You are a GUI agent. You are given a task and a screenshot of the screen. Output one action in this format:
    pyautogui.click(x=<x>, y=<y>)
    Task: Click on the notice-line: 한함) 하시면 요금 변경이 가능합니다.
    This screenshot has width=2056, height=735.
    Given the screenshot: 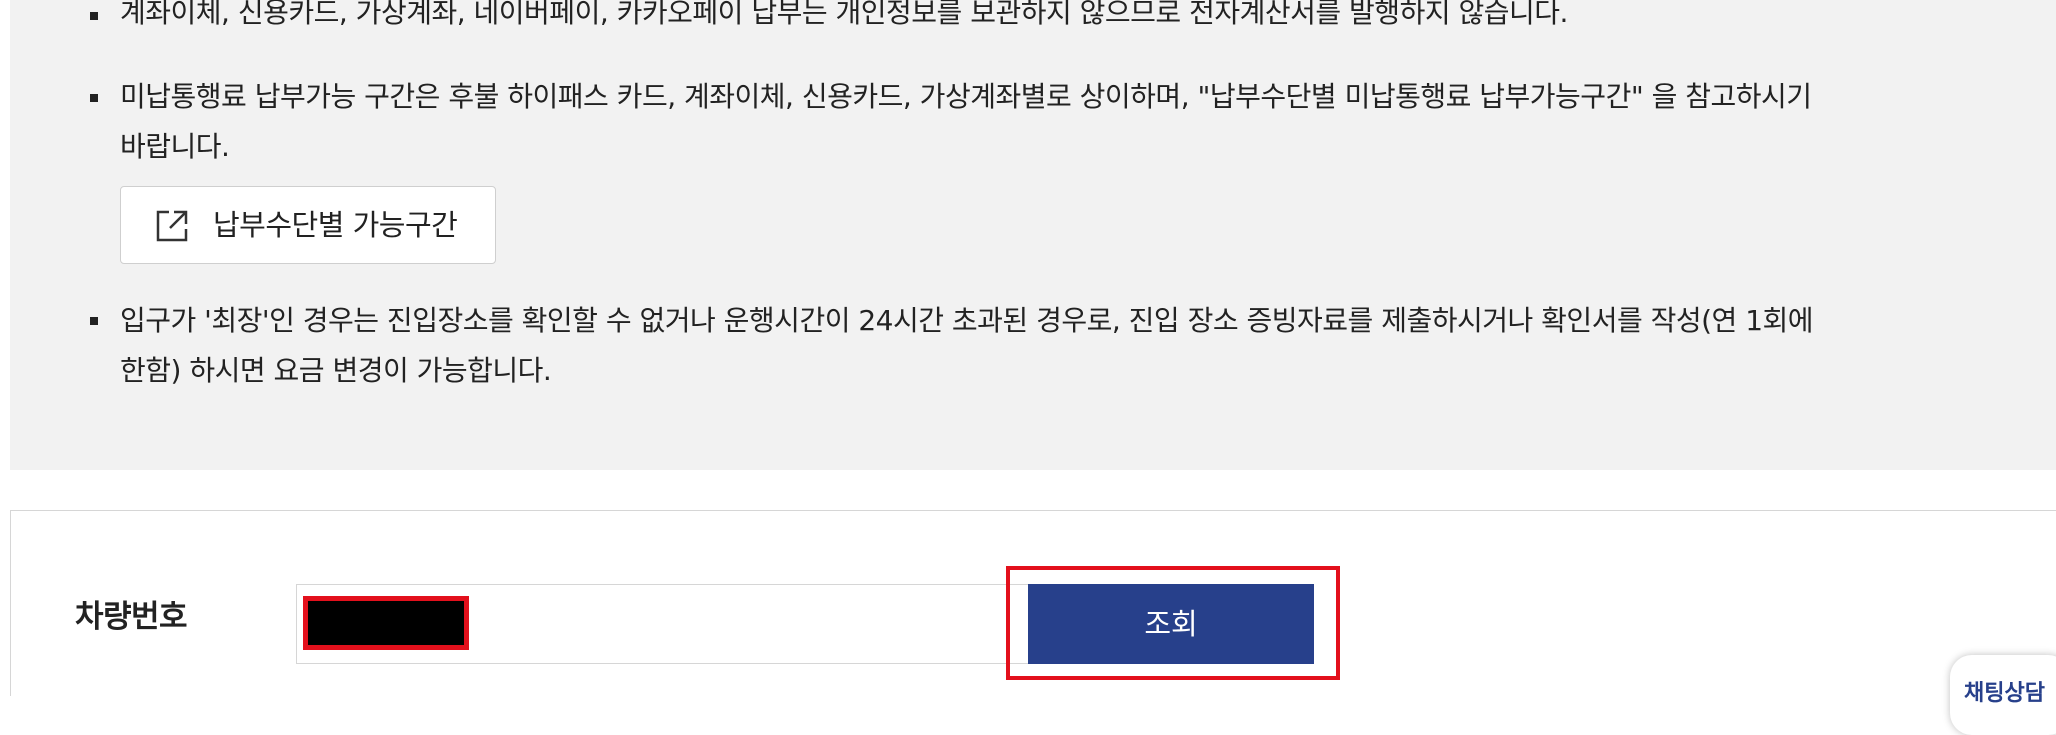 What is the action you would take?
    pyautogui.click(x=336, y=370)
    